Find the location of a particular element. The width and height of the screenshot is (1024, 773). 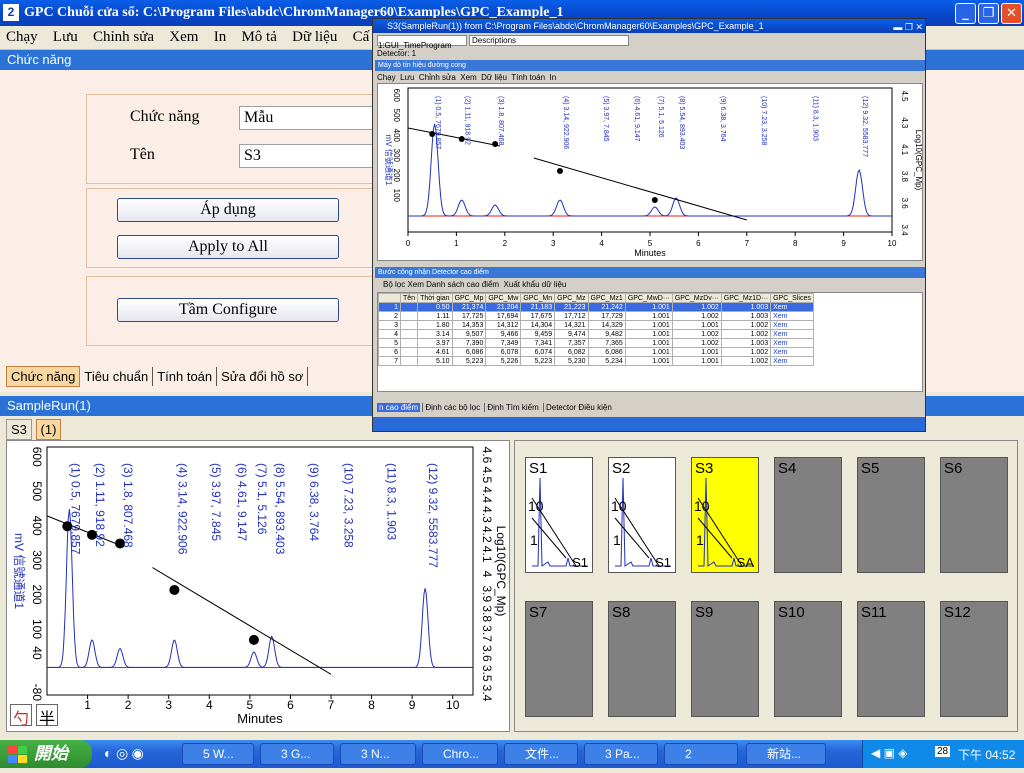

table-cell: 17,712 is located at coordinates (571, 316).